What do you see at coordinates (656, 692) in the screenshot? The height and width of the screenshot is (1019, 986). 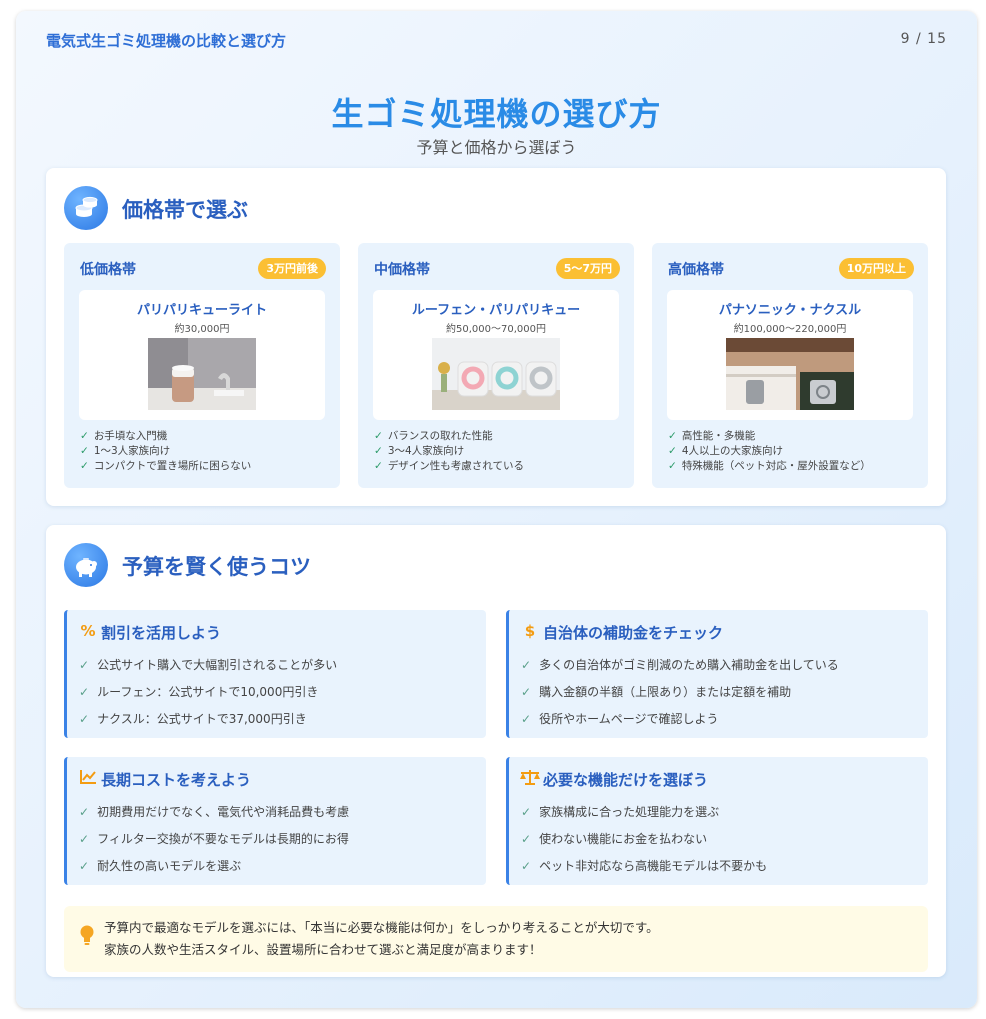 I see `tip-item: ✓ 購入金額の半額（上限あり）または定額を補助` at bounding box center [656, 692].